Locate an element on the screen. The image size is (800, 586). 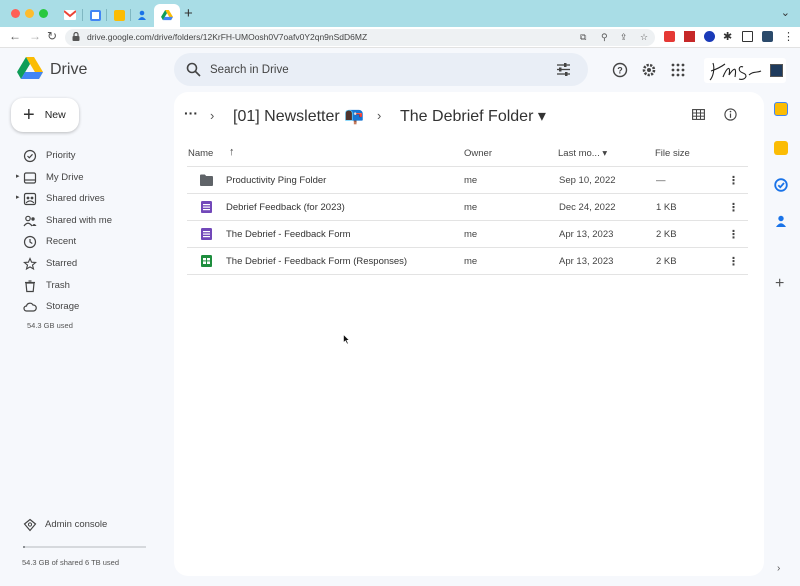
help-icon: ? is located at coordinates (620, 70).